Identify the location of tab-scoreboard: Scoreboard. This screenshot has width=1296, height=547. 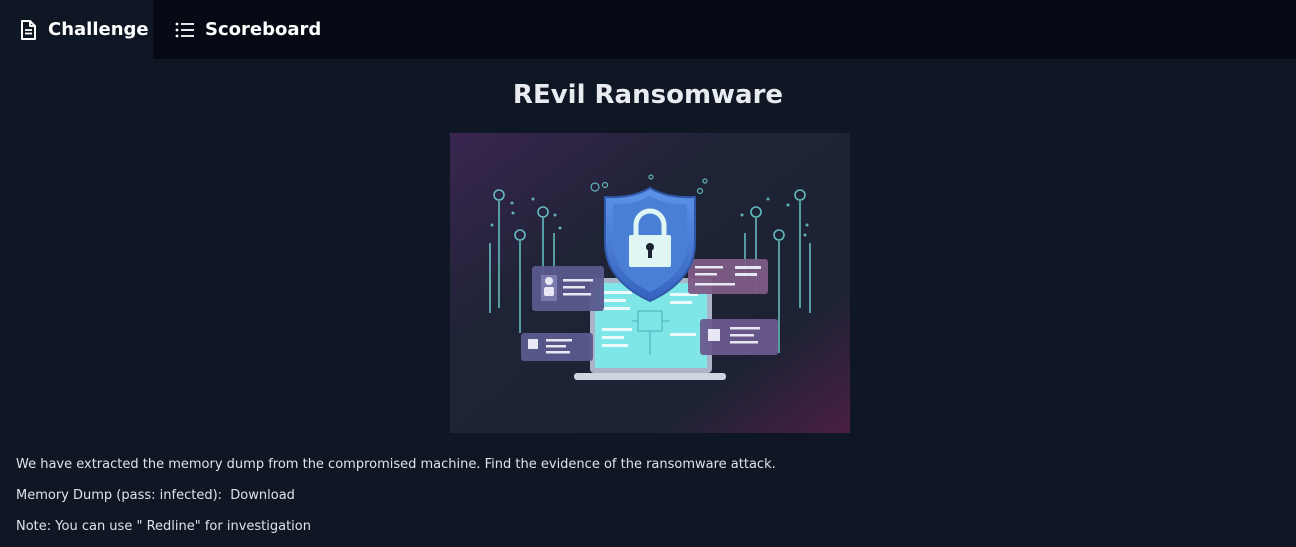
(247, 29).